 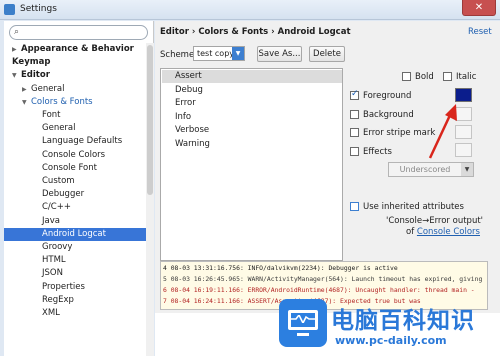 What do you see at coordinates (327, 54) in the screenshot?
I see `delete-button: Delete` at bounding box center [327, 54].